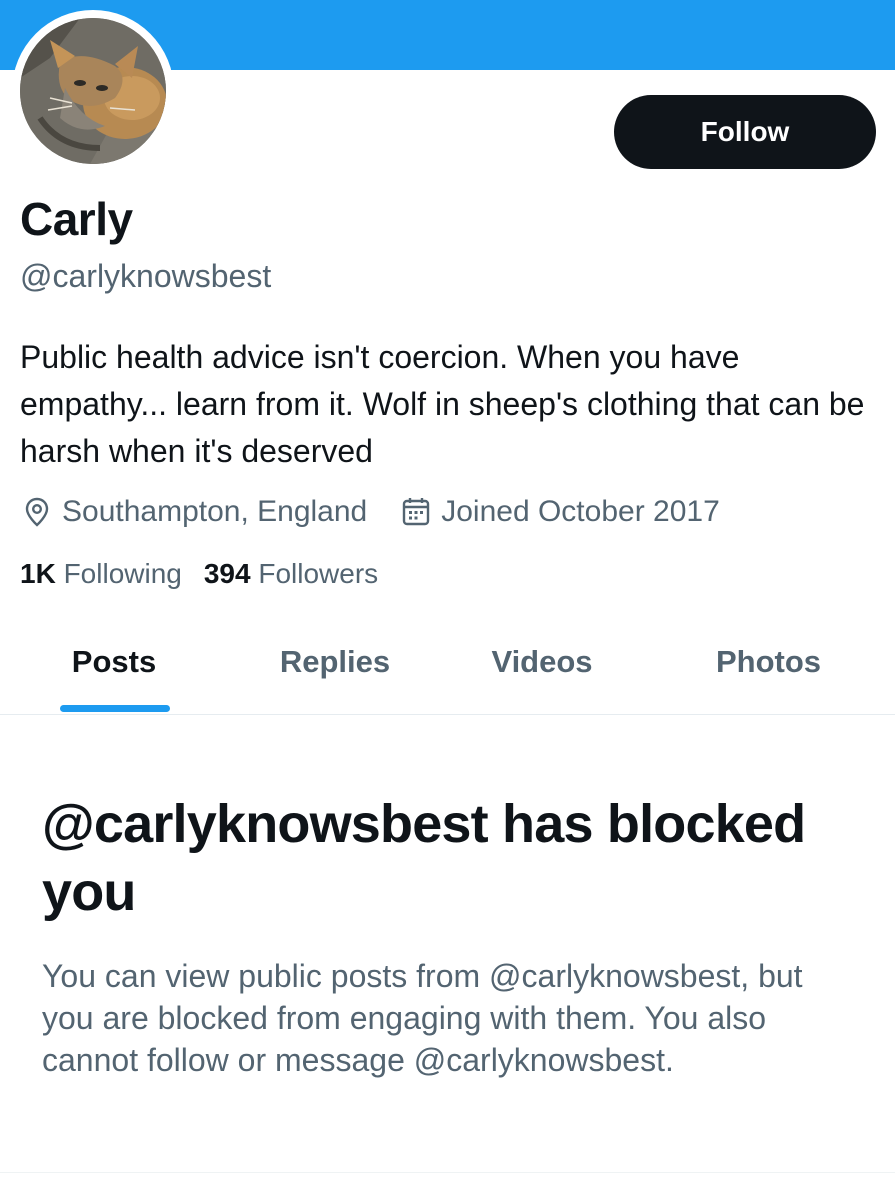  Describe the element at coordinates (768, 661) in the screenshot. I see `tab-photos-label: Photos` at that location.